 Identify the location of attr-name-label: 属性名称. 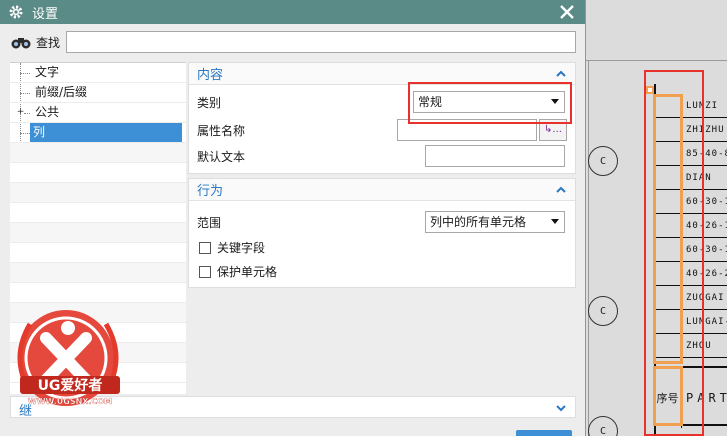
(221, 130).